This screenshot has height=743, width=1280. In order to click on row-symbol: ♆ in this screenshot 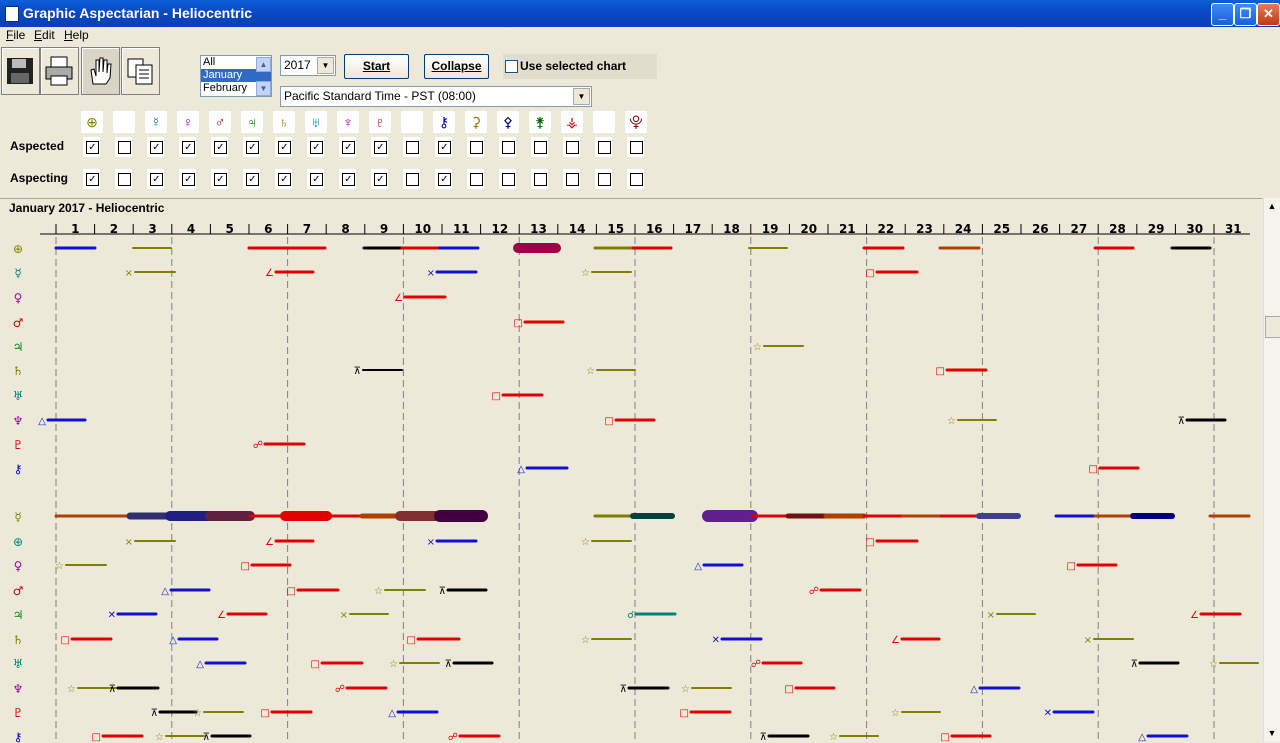, I will do `click(18, 421)`.